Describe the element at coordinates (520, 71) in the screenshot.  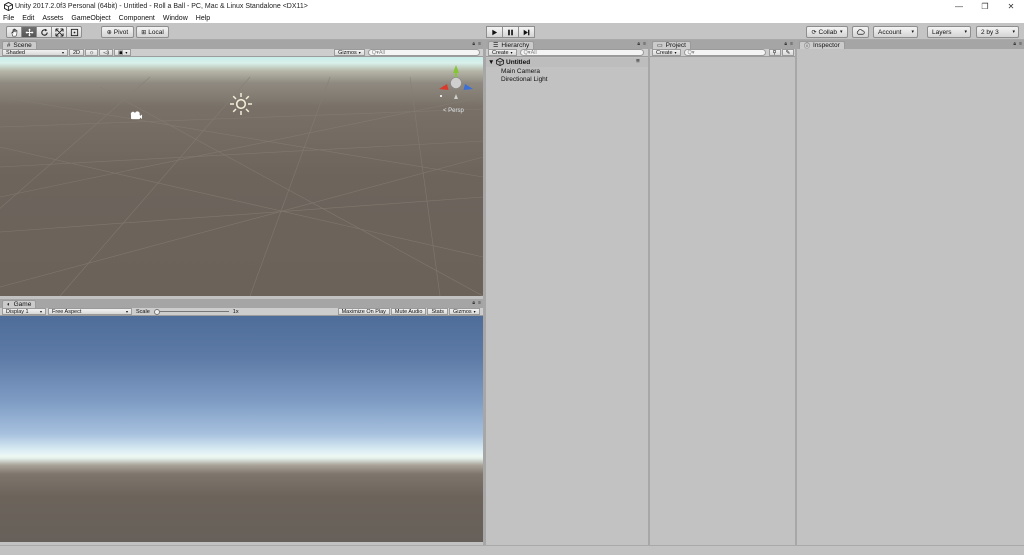
I see `hierarchy-item-main-camera: Main Camera` at that location.